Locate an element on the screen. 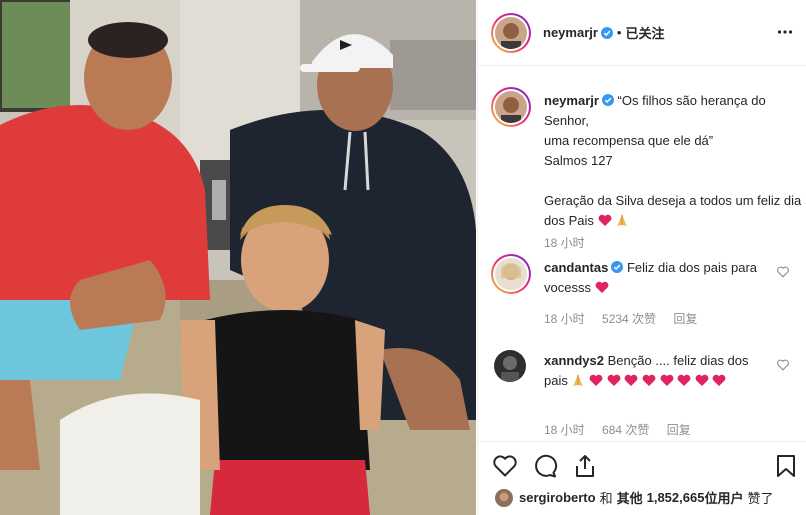  caption-avatar-image is located at coordinates (511, 107).